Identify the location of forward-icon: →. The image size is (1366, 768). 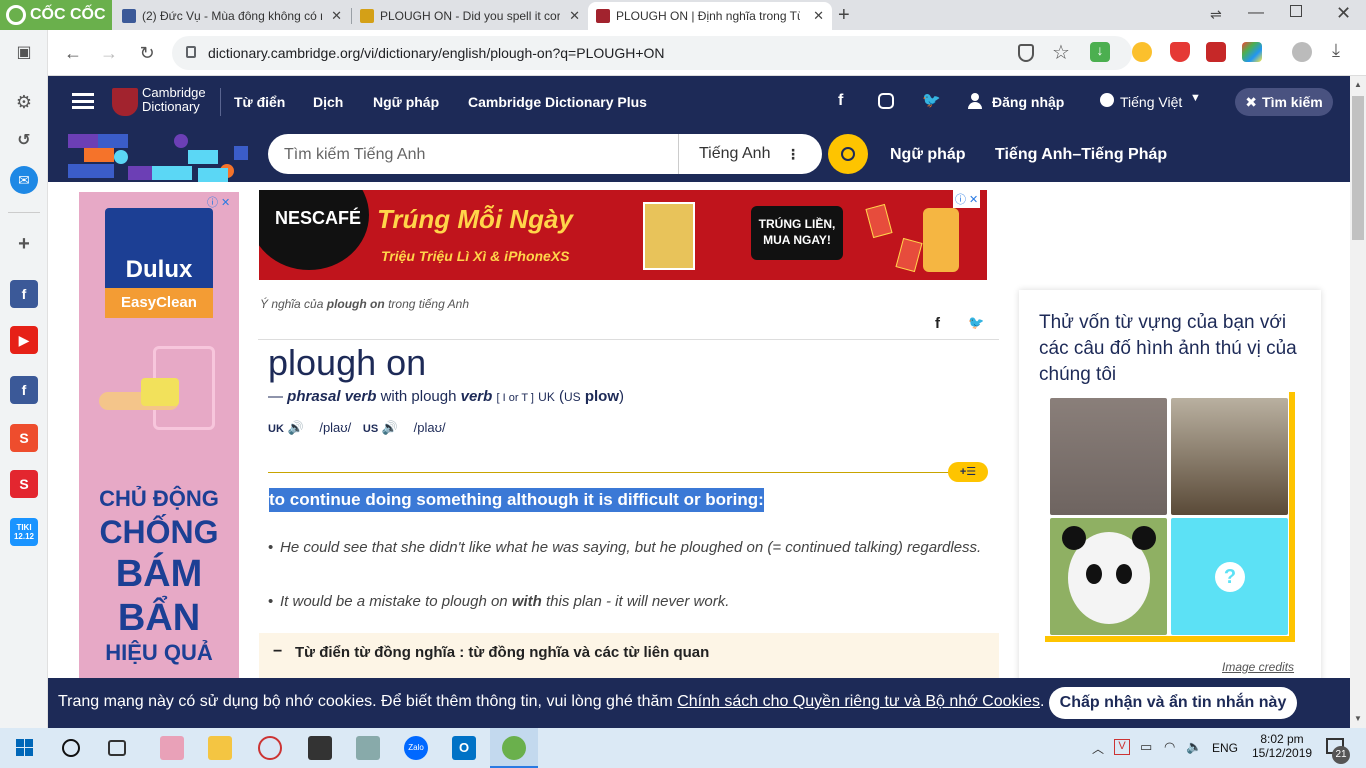
(109, 53).